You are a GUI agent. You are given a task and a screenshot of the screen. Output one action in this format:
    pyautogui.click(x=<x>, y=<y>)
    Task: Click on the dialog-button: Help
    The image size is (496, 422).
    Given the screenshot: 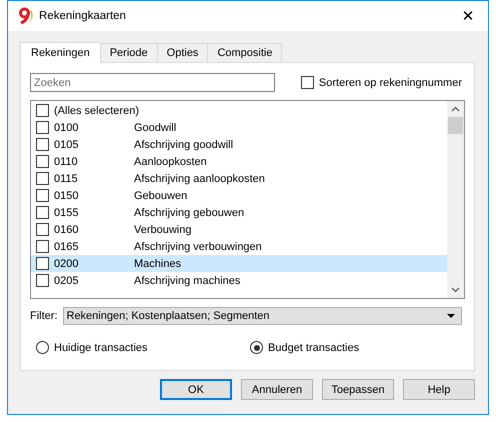 What is the action you would take?
    pyautogui.click(x=439, y=389)
    